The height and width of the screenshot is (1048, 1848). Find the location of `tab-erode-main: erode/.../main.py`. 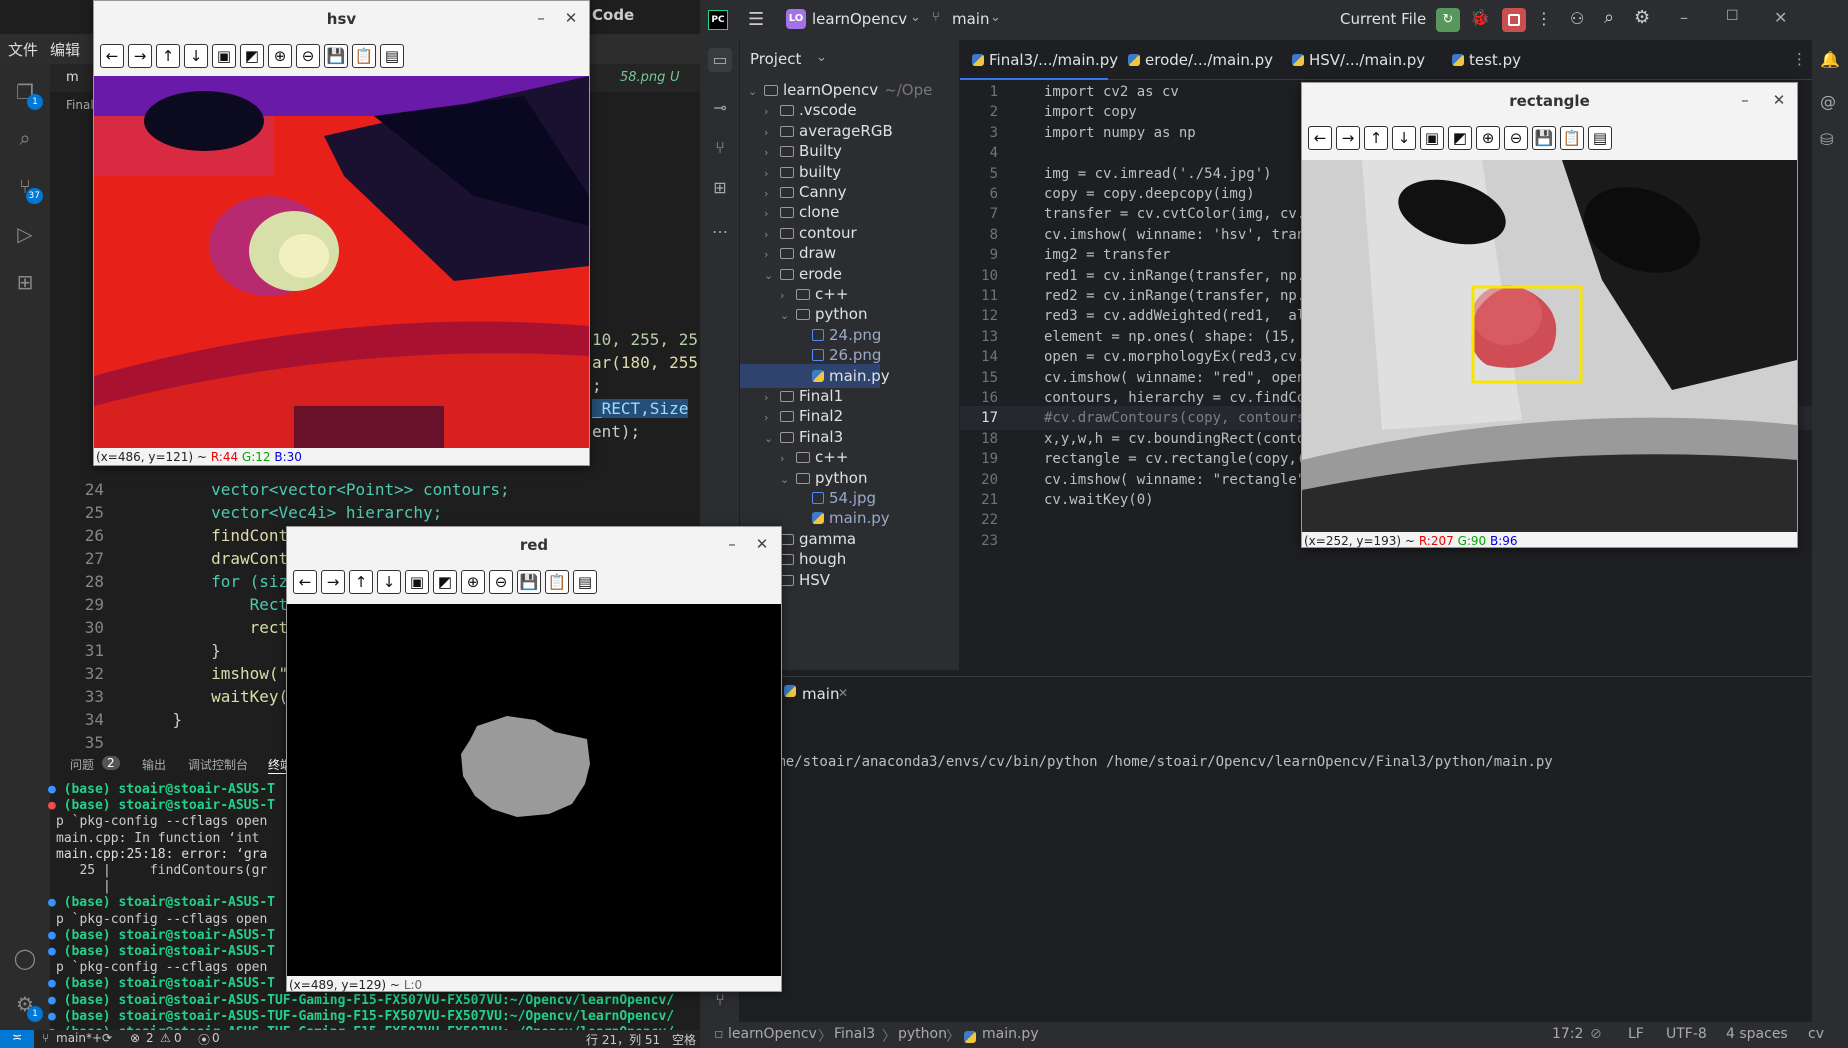

tab-erode-main: erode/.../main.py is located at coordinates (1200, 60).